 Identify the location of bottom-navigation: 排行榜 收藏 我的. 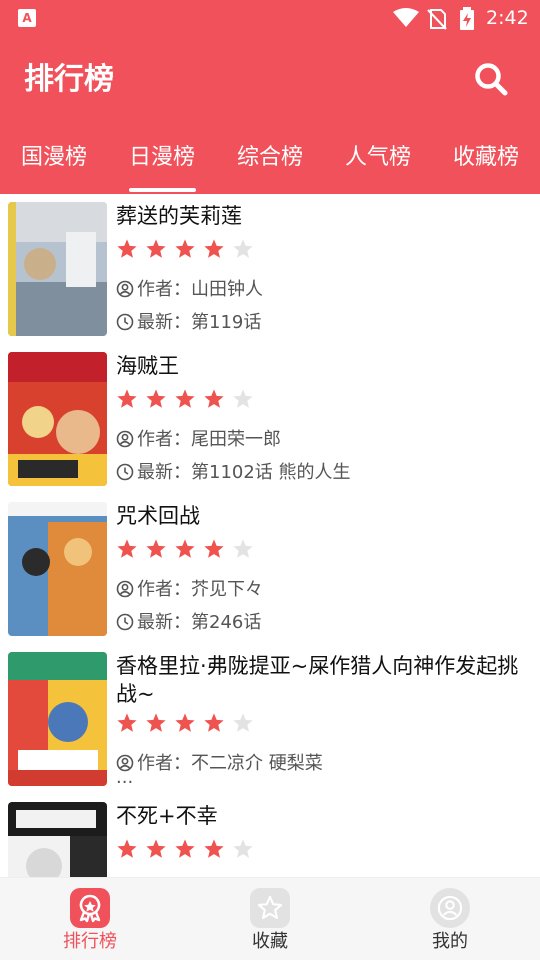
(270, 918).